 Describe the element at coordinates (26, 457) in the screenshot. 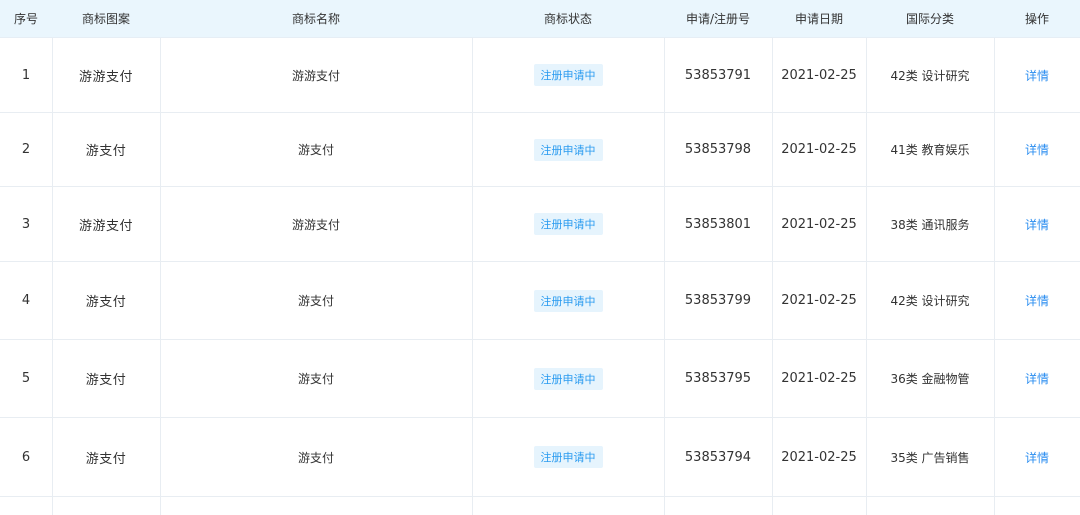

I see `row-index: 6` at that location.